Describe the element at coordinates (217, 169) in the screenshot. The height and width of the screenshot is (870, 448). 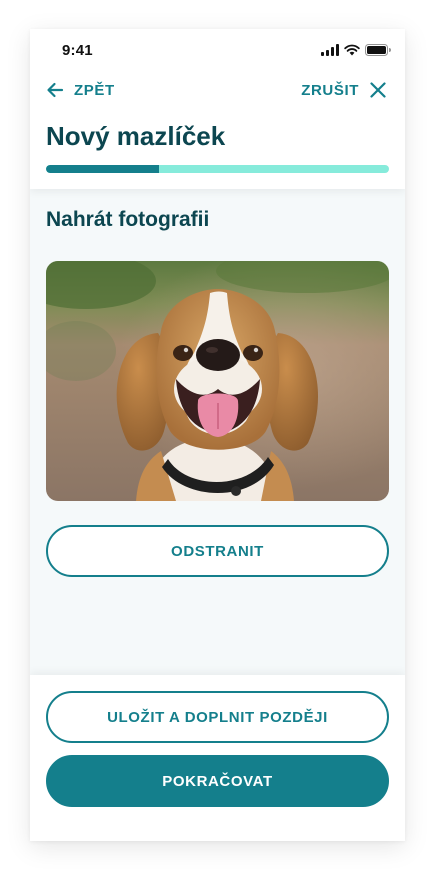
I see `progress-bar` at that location.